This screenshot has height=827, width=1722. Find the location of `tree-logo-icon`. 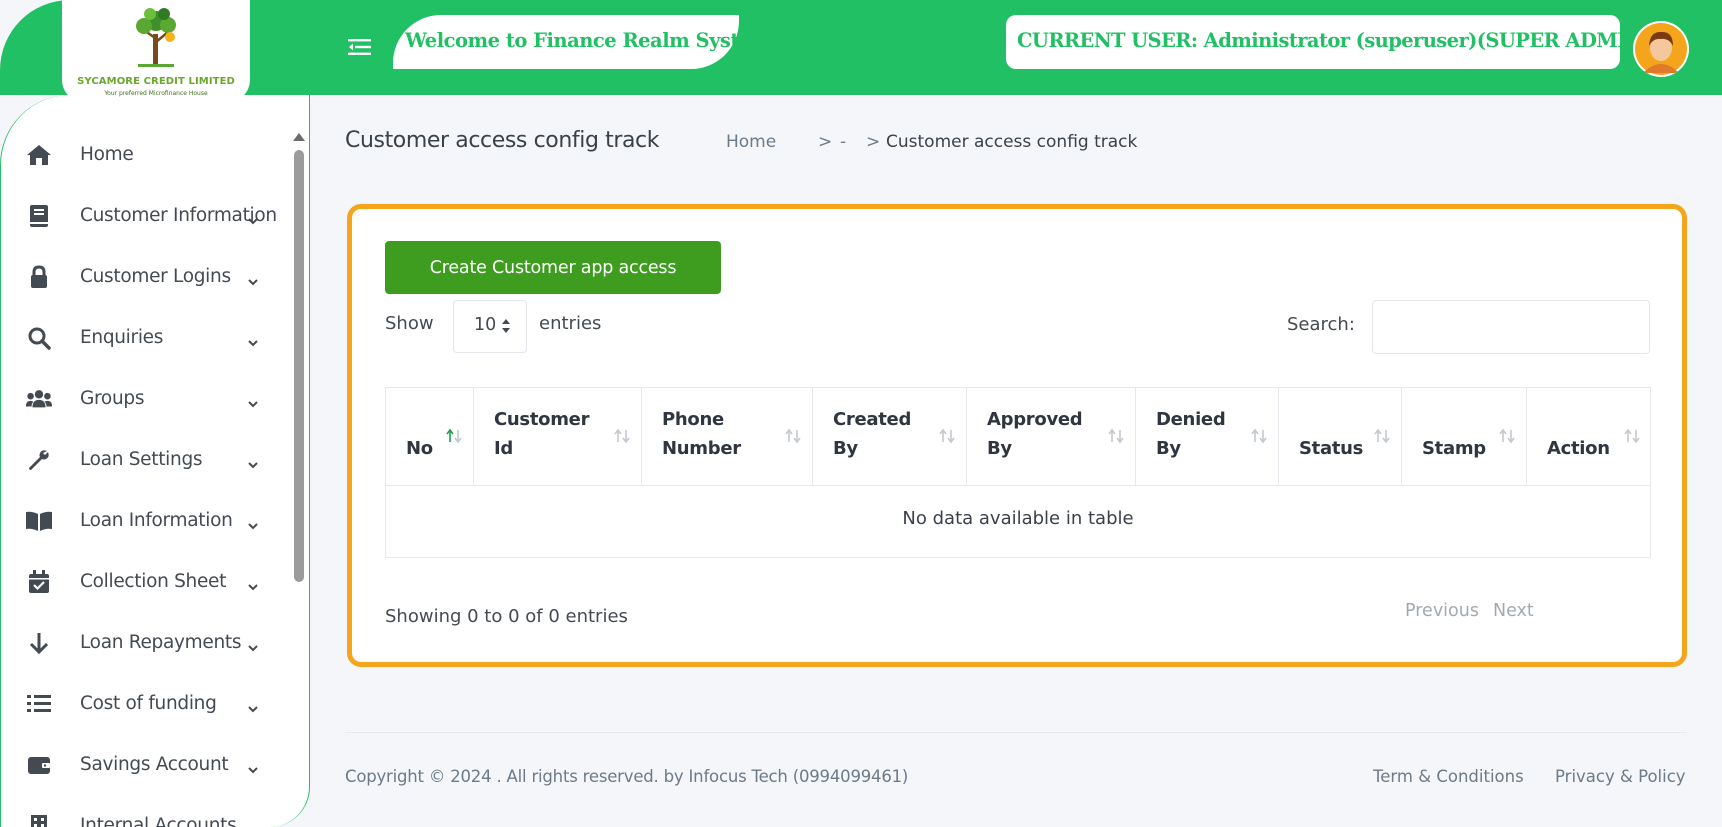

tree-logo-icon is located at coordinates (156, 37).